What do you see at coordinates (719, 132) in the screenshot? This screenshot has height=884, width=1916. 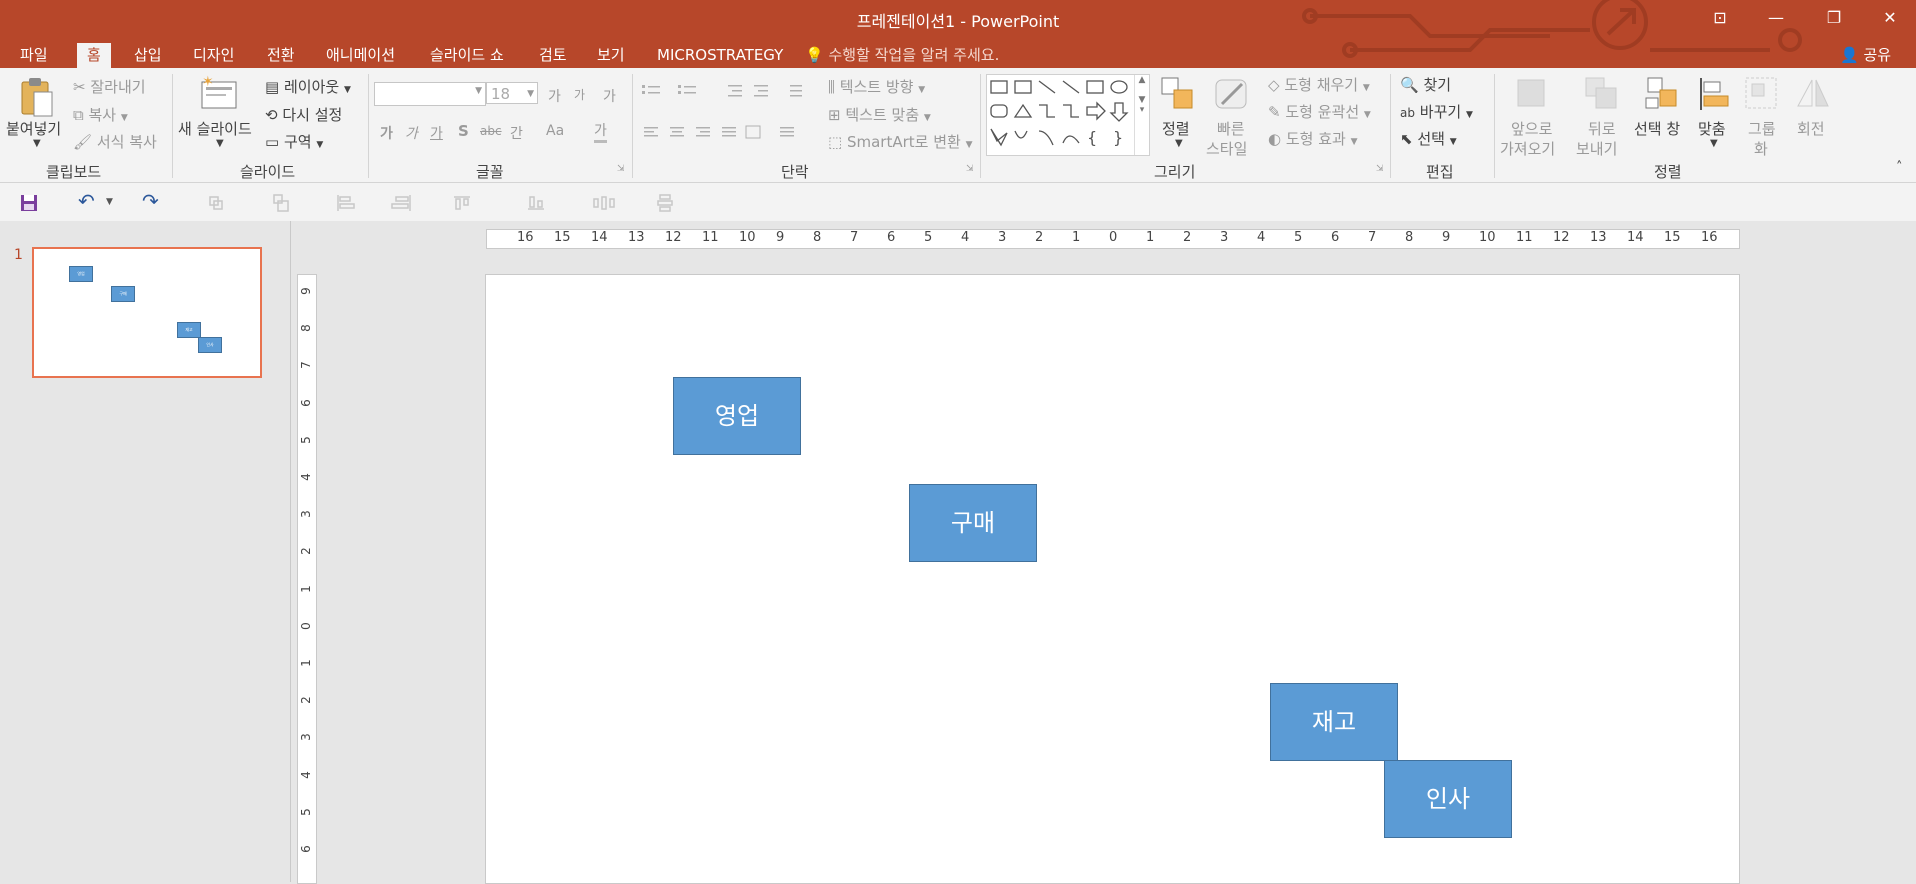 I see `alignment-buttons-icon` at bounding box center [719, 132].